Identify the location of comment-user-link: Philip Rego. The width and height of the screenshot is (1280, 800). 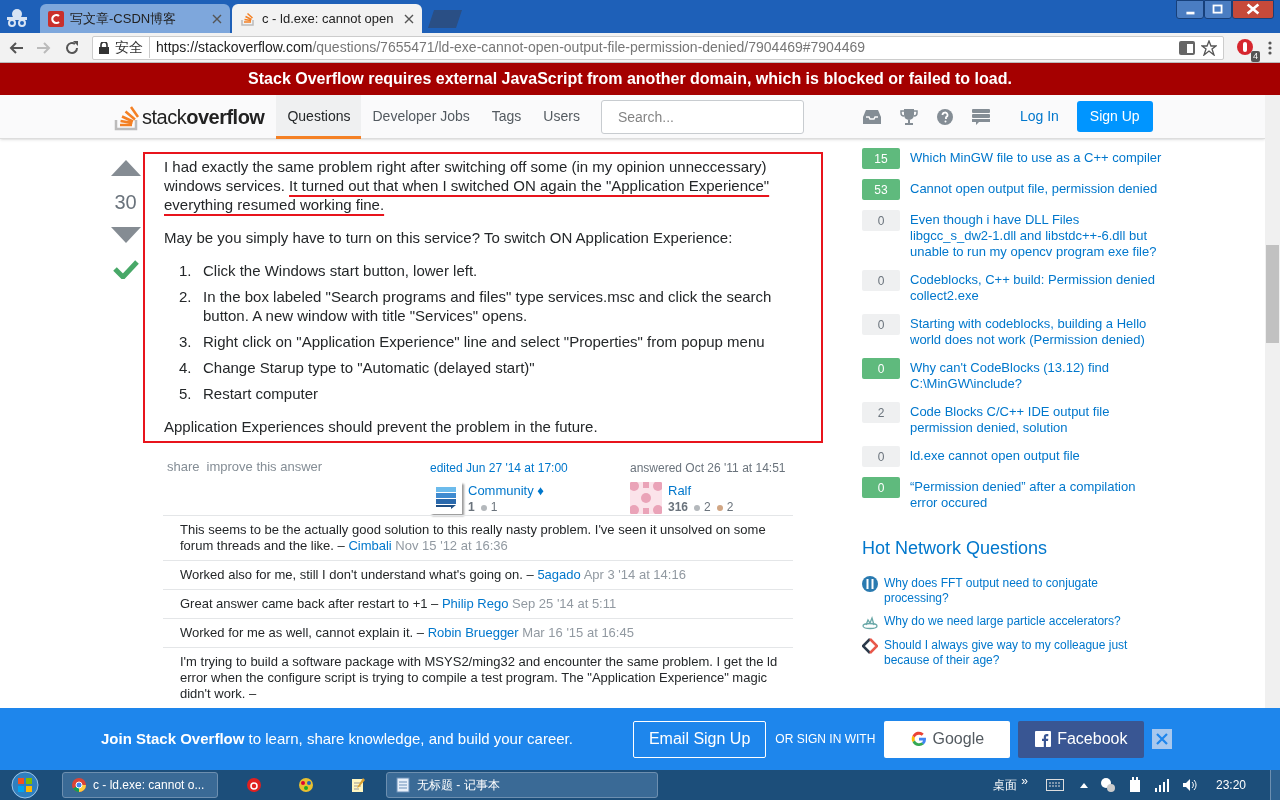
(475, 603).